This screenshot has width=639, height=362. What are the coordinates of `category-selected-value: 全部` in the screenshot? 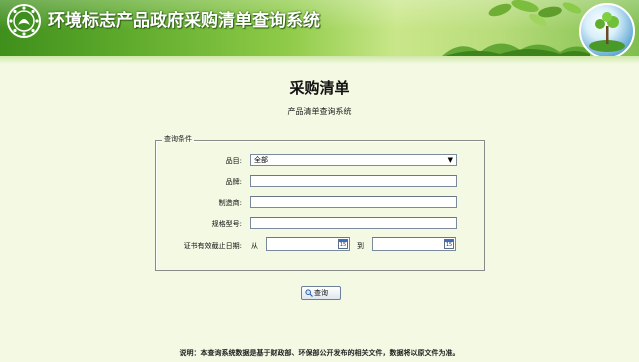 It's located at (261, 160).